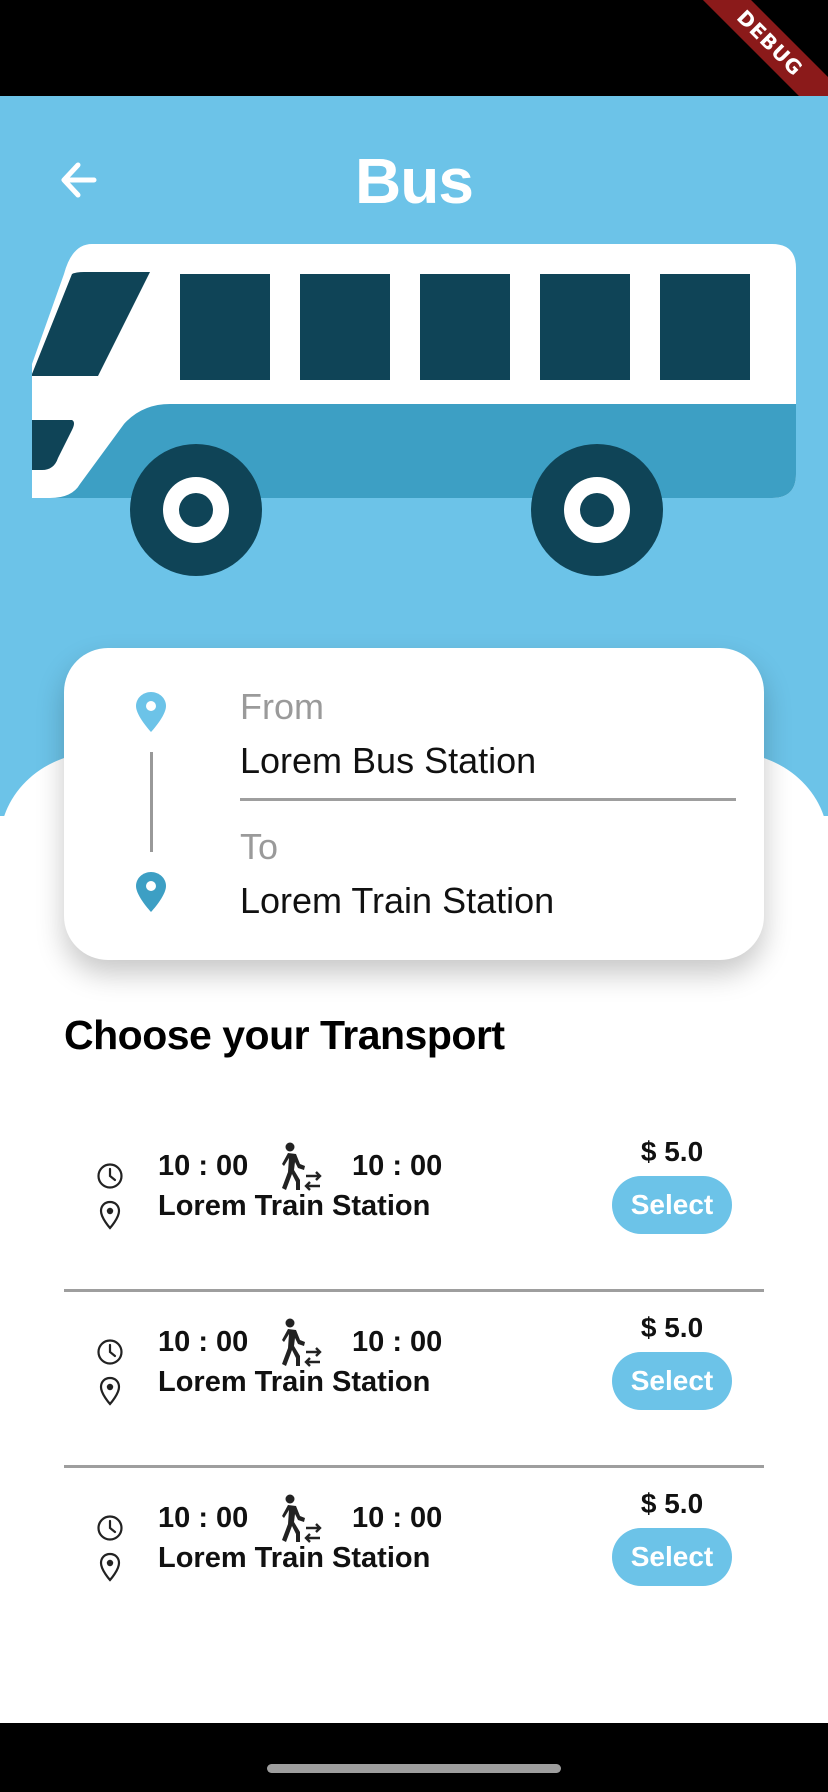  I want to click on status-bar: DEBUG, so click(414, 63).